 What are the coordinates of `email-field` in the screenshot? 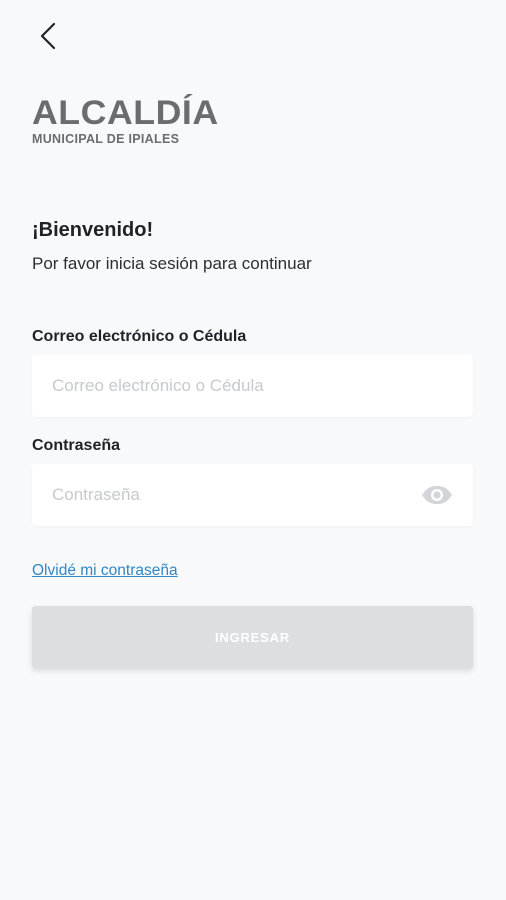 It's located at (252, 386).